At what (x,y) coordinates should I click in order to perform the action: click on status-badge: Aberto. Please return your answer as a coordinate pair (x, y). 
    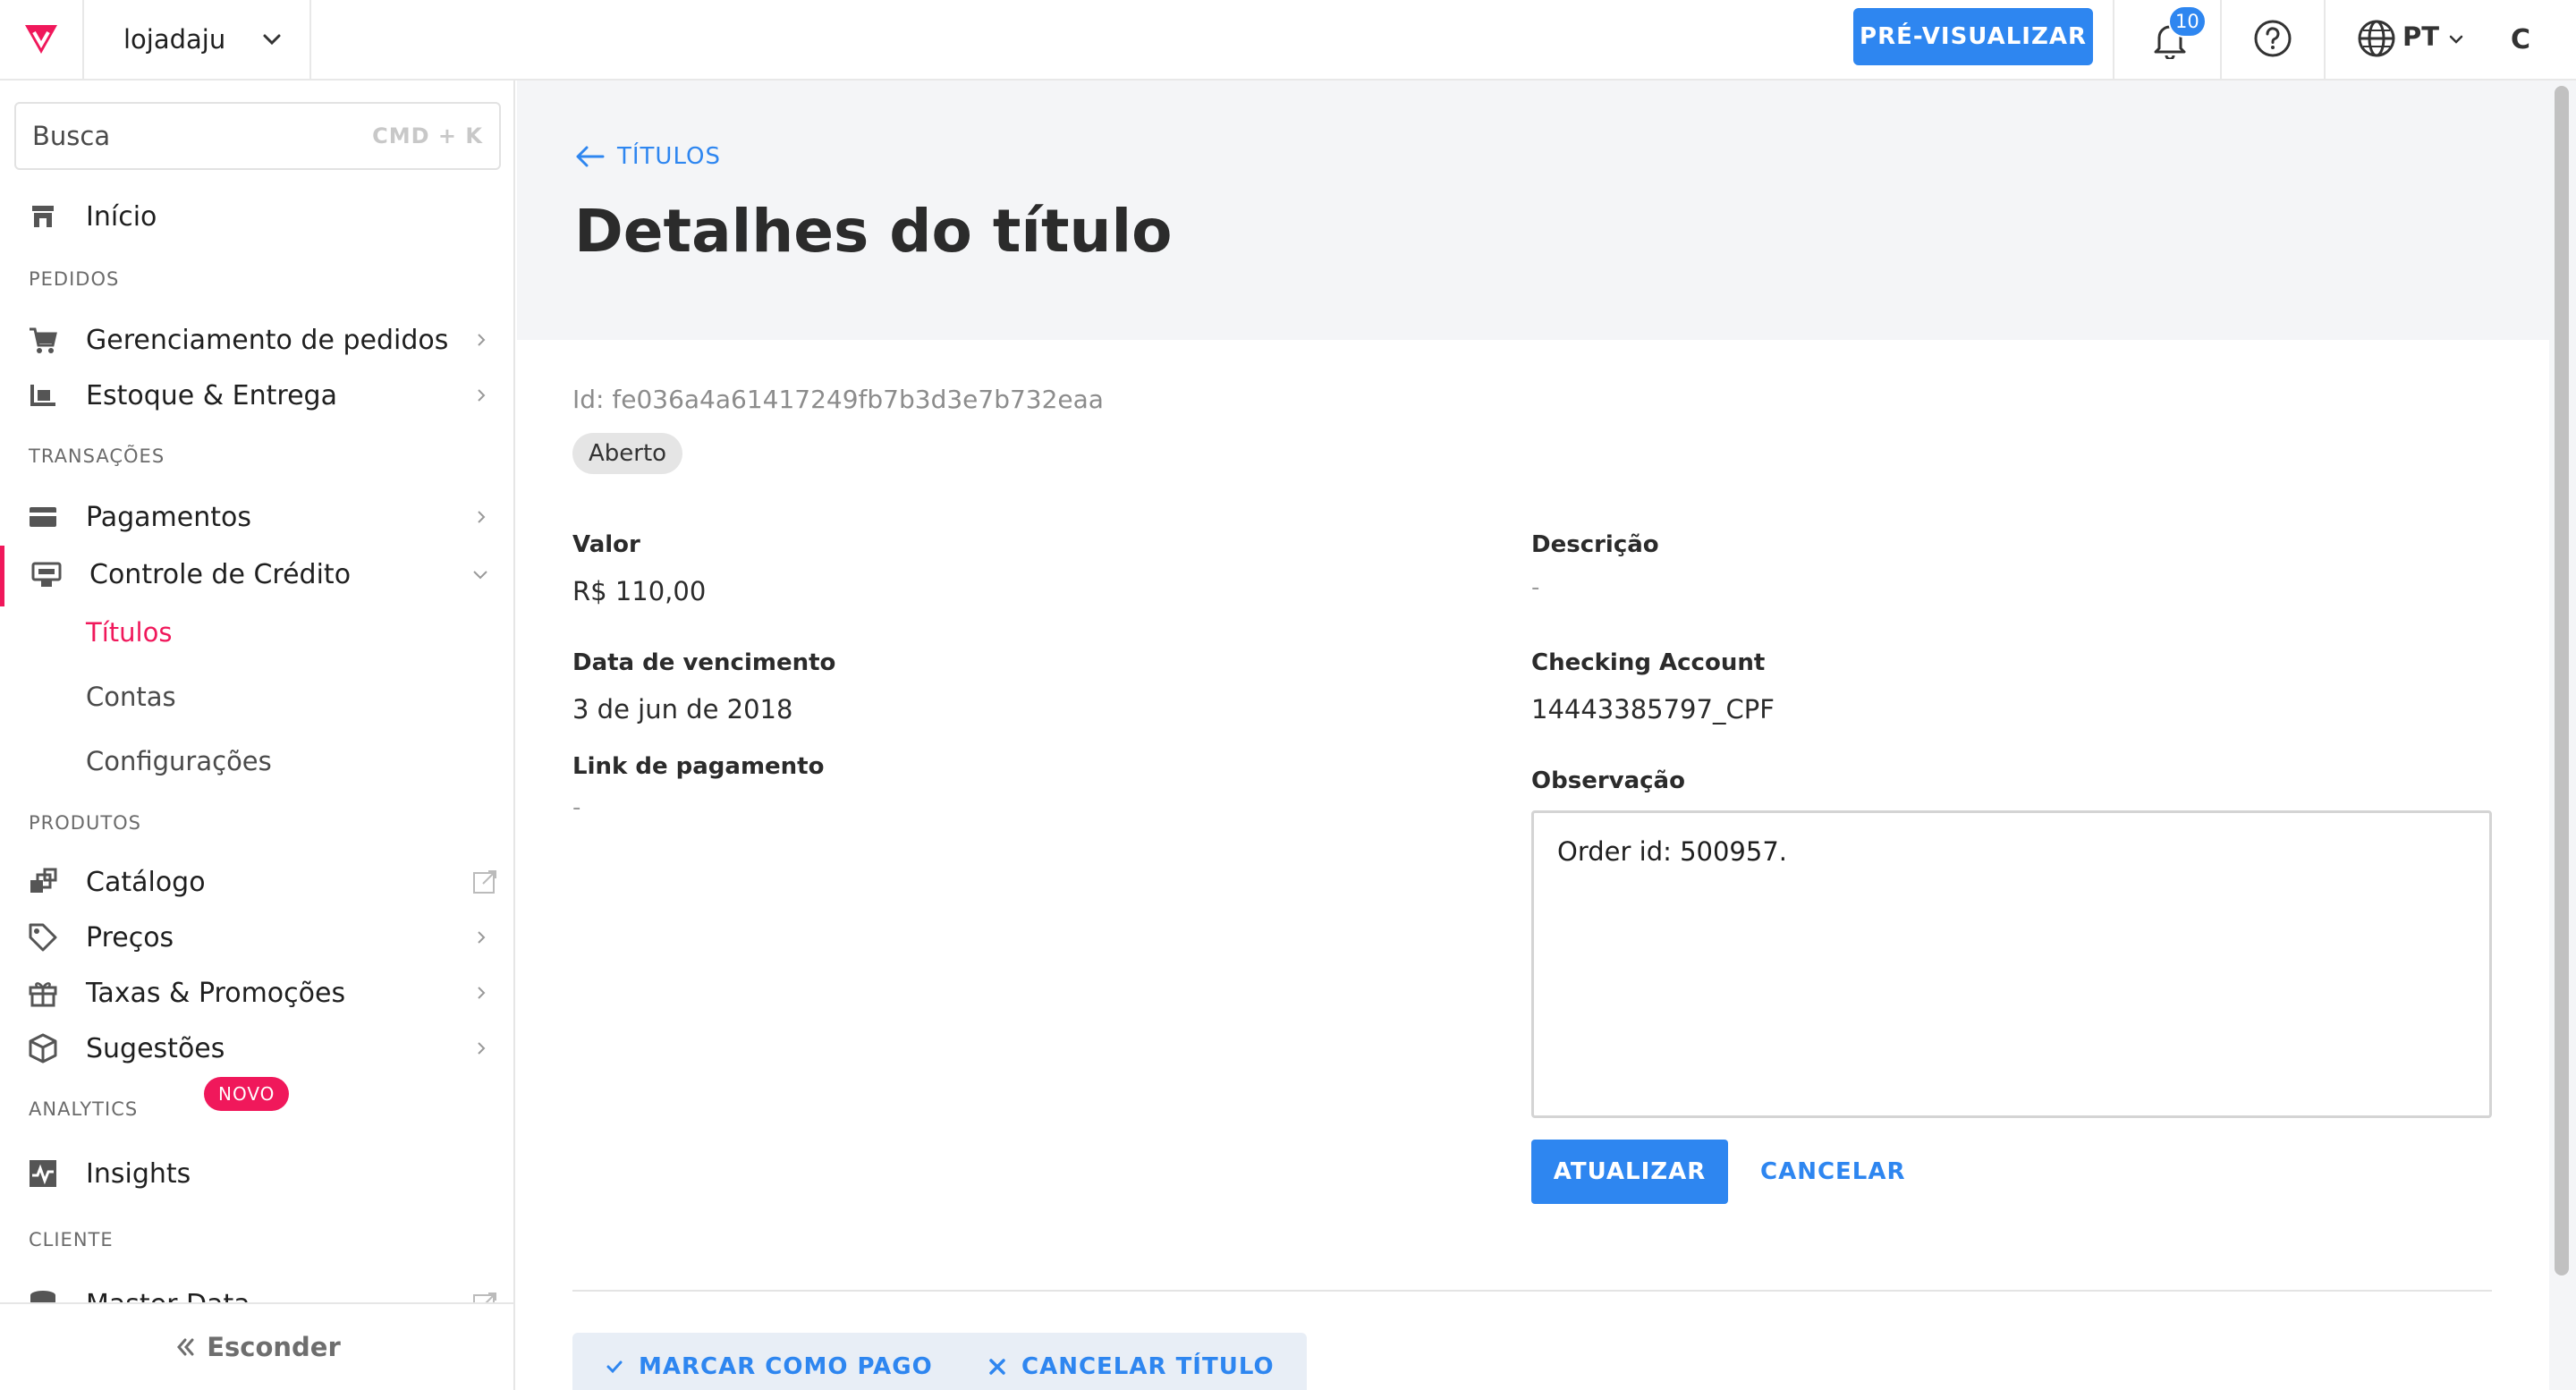
    Looking at the image, I should click on (627, 453).